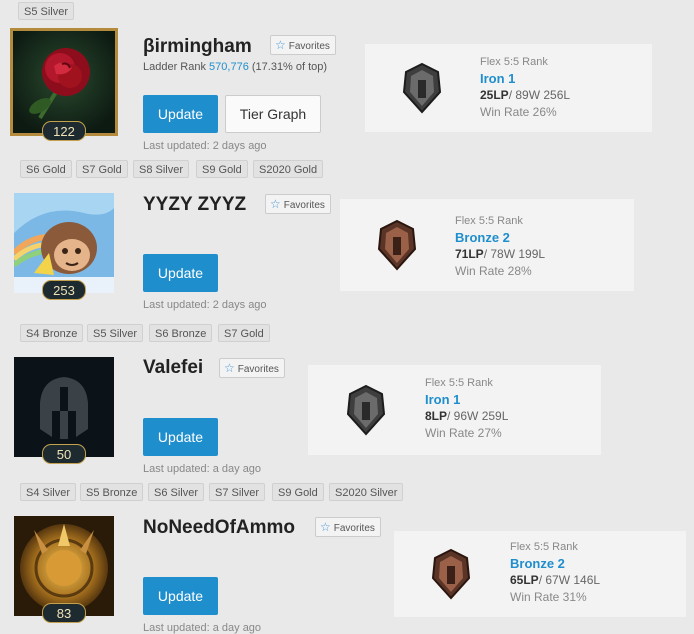  I want to click on level-badge: 122, so click(64, 131).